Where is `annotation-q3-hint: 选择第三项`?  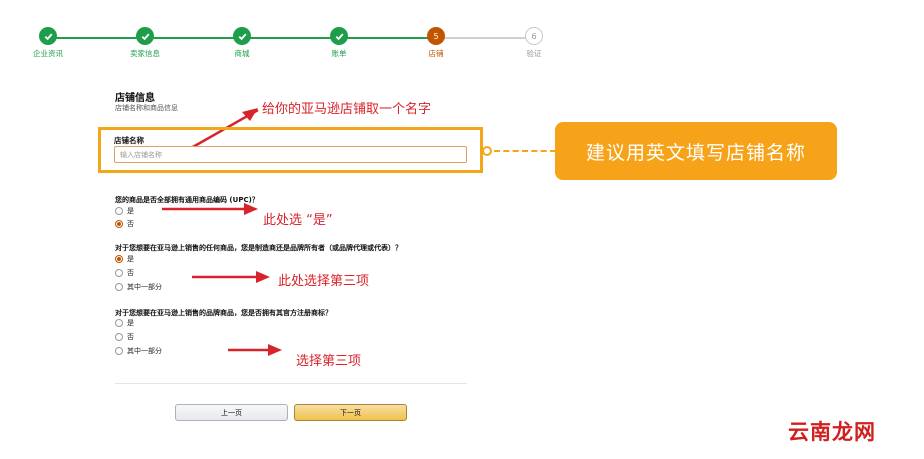 annotation-q3-hint: 选择第三项 is located at coordinates (329, 361).